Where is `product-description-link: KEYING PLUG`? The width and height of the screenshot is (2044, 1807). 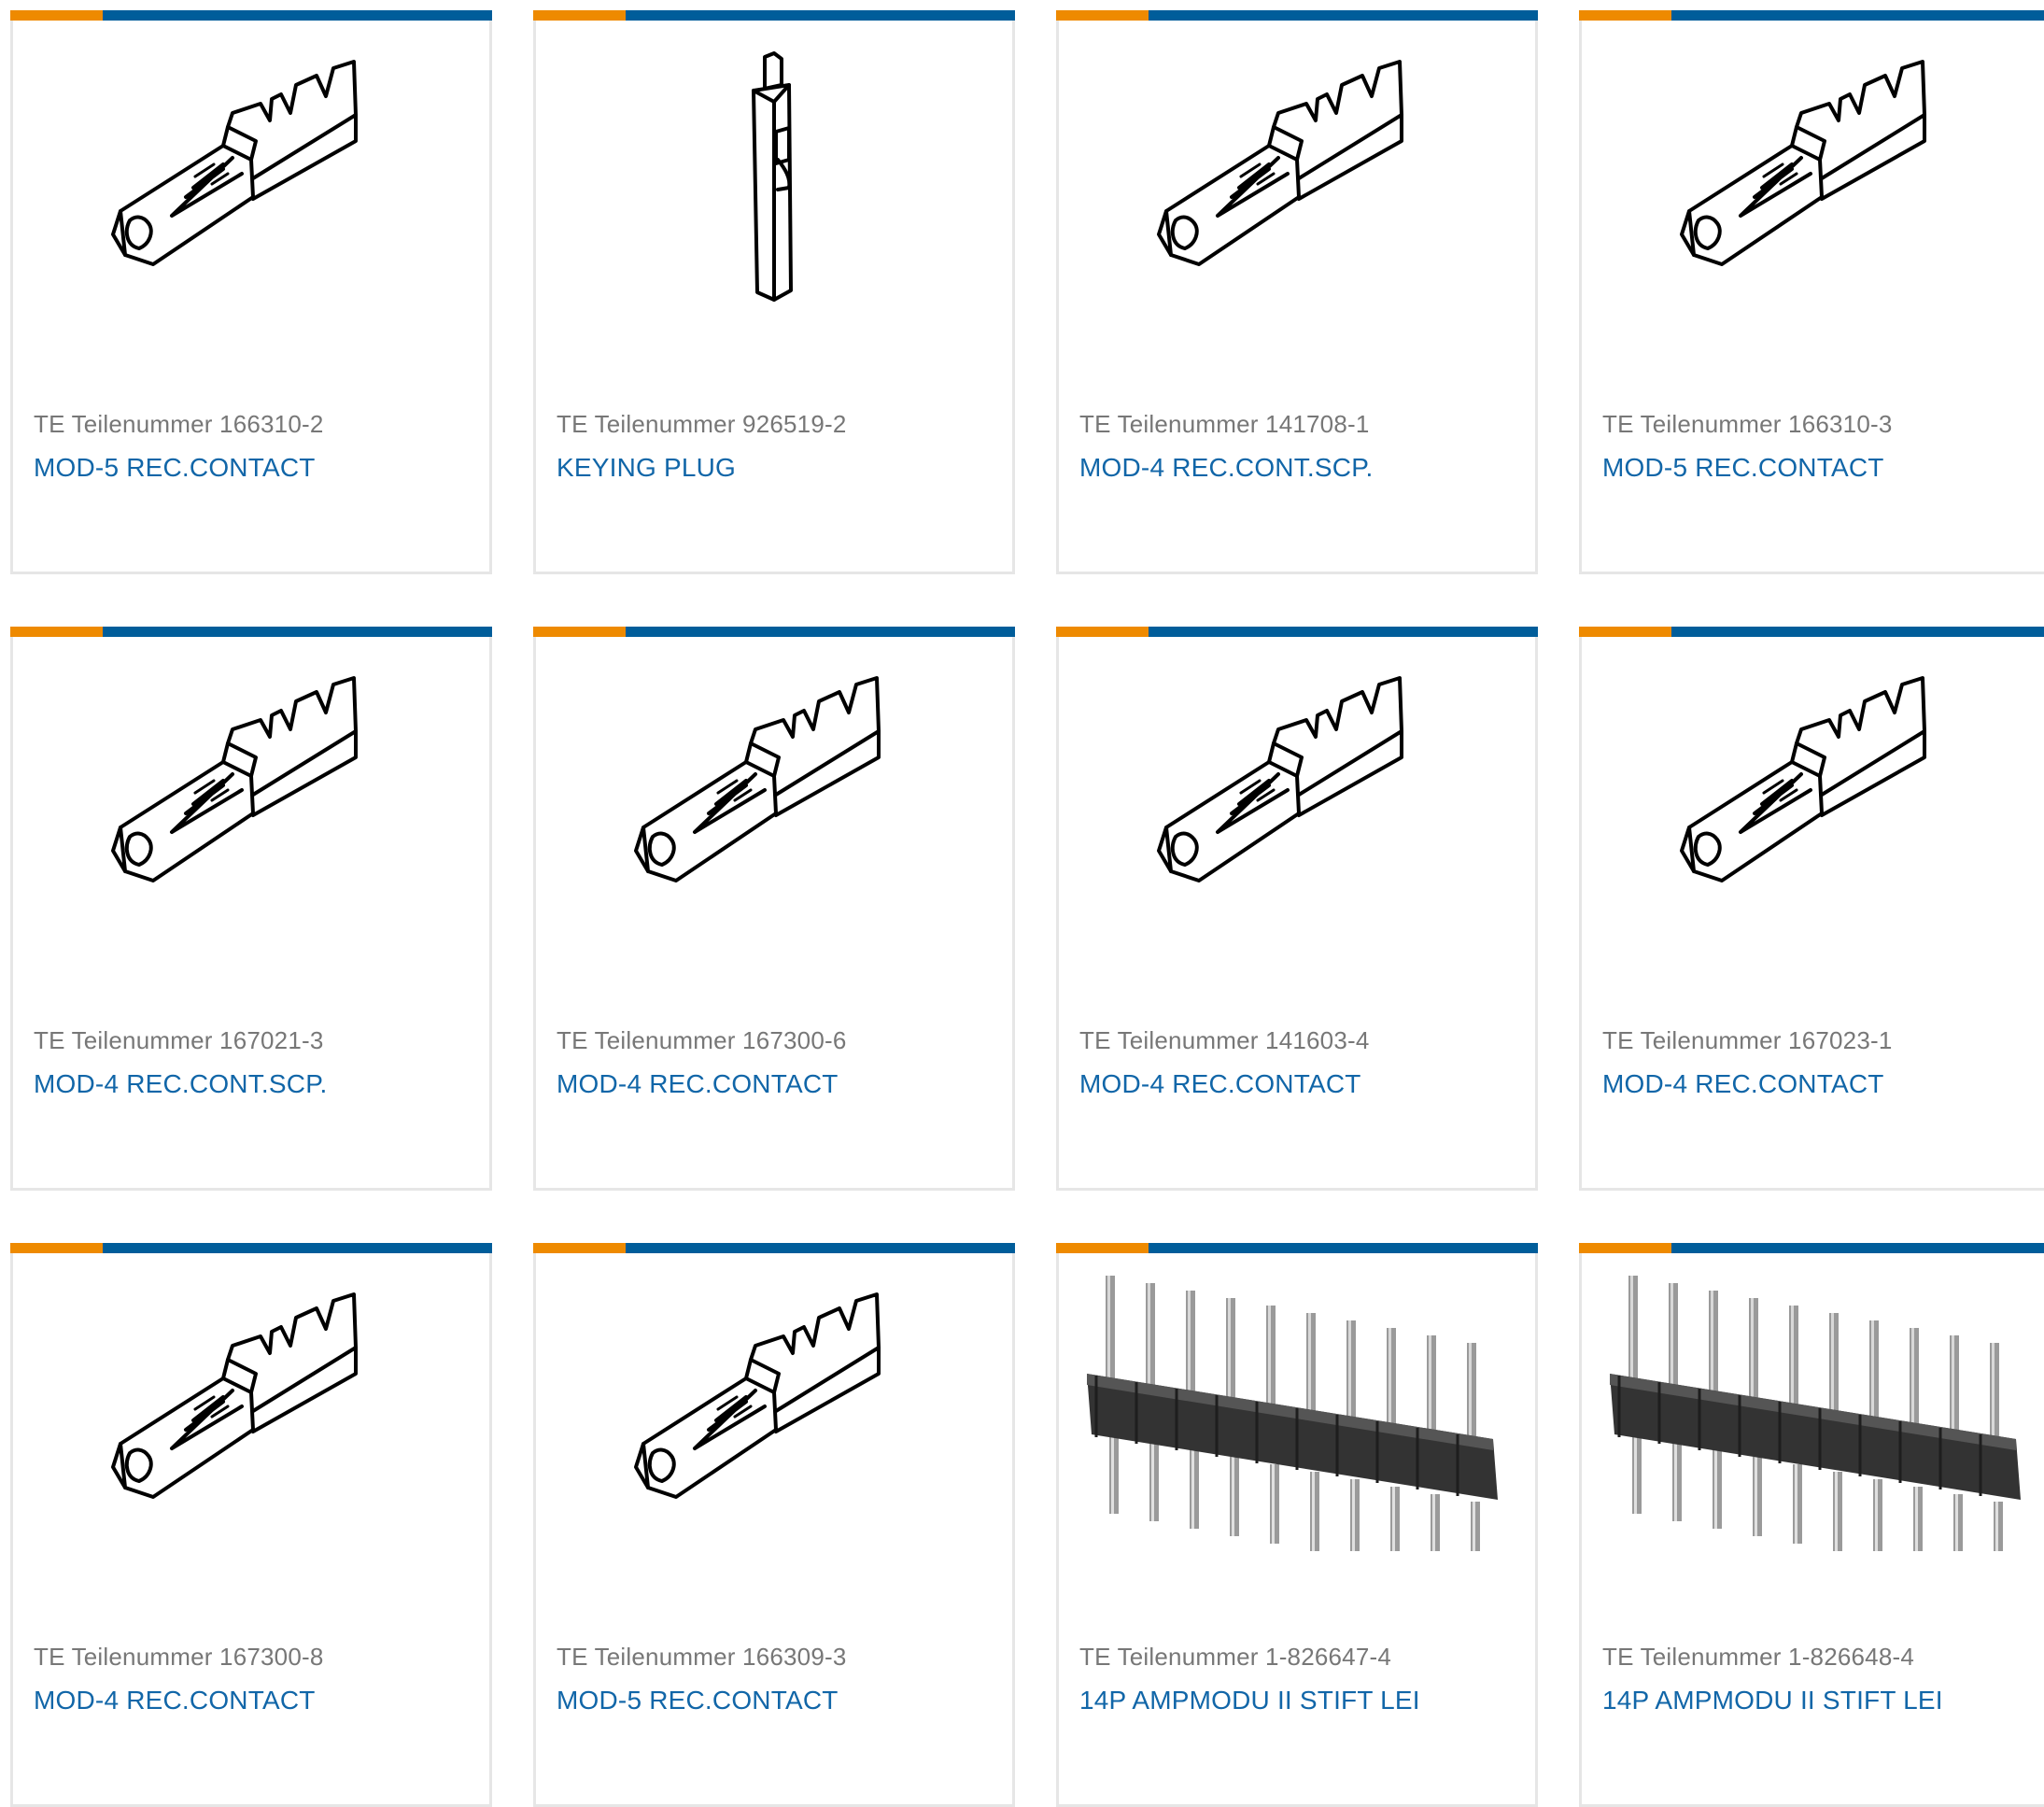 product-description-link: KEYING PLUG is located at coordinates (646, 468).